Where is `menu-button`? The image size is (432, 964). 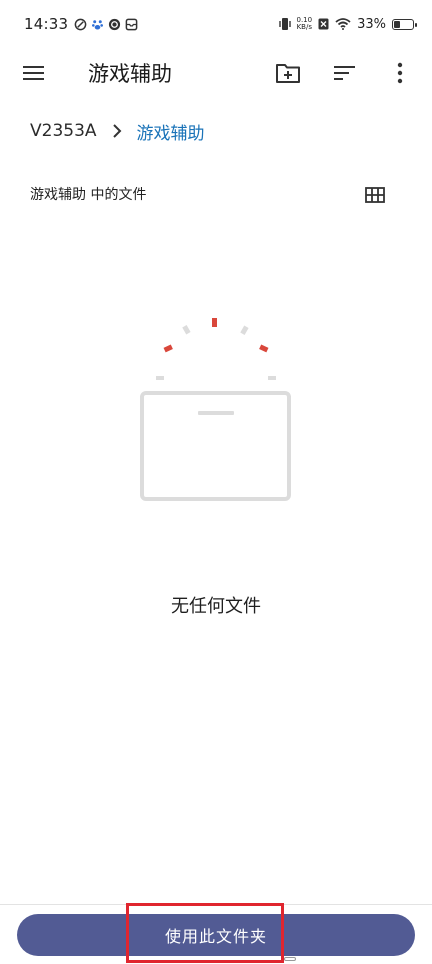 menu-button is located at coordinates (34, 73).